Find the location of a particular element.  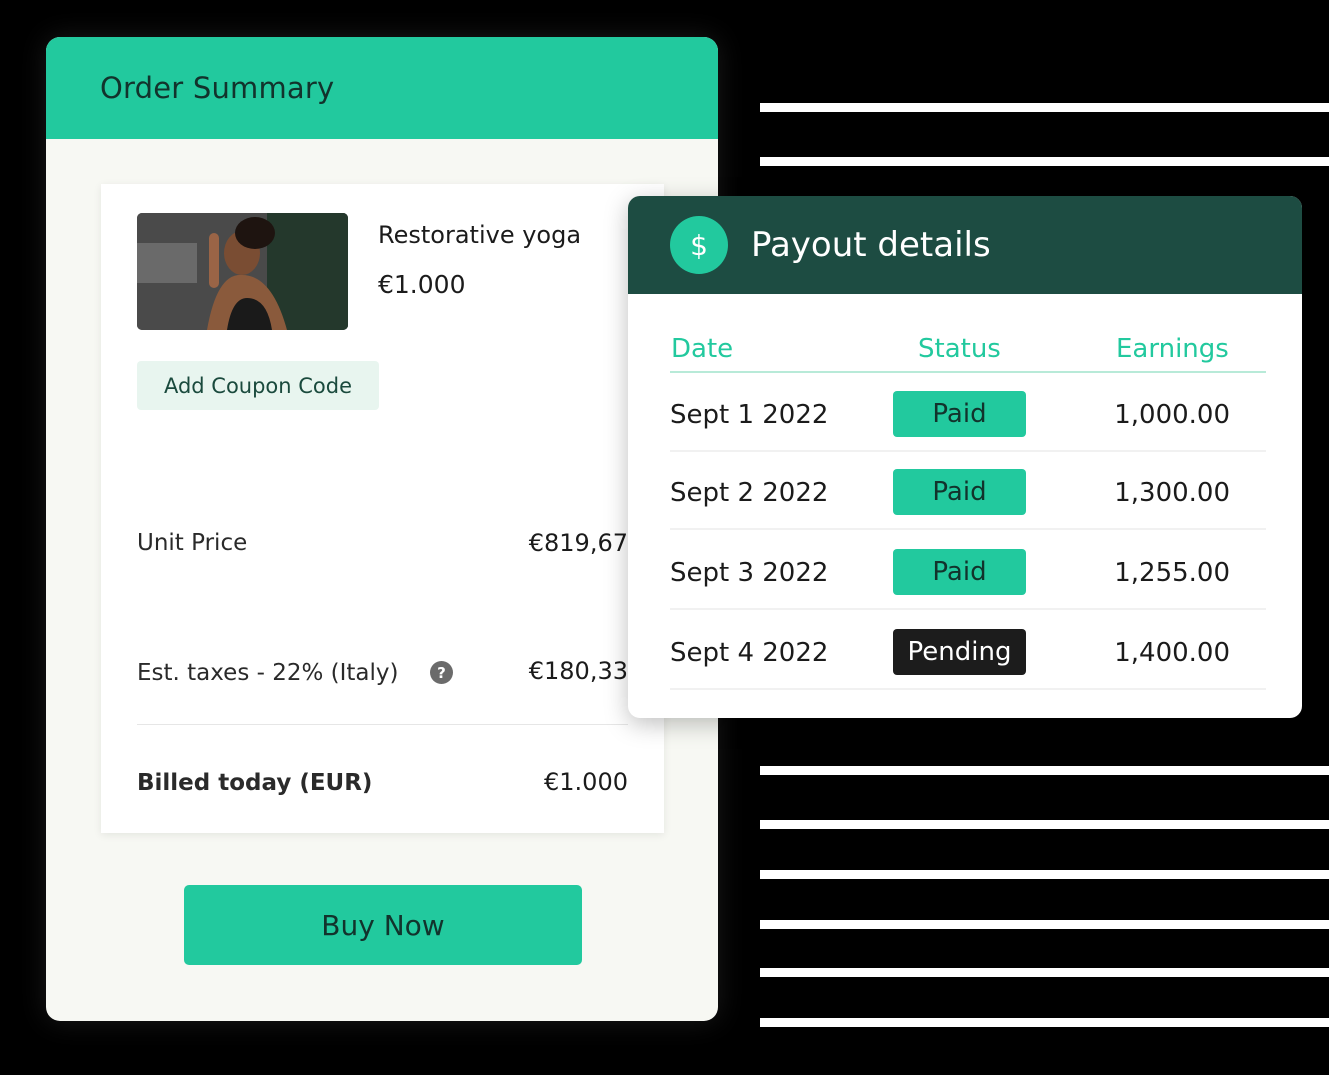

row-earnings: 1,400.00 is located at coordinates (1172, 653).